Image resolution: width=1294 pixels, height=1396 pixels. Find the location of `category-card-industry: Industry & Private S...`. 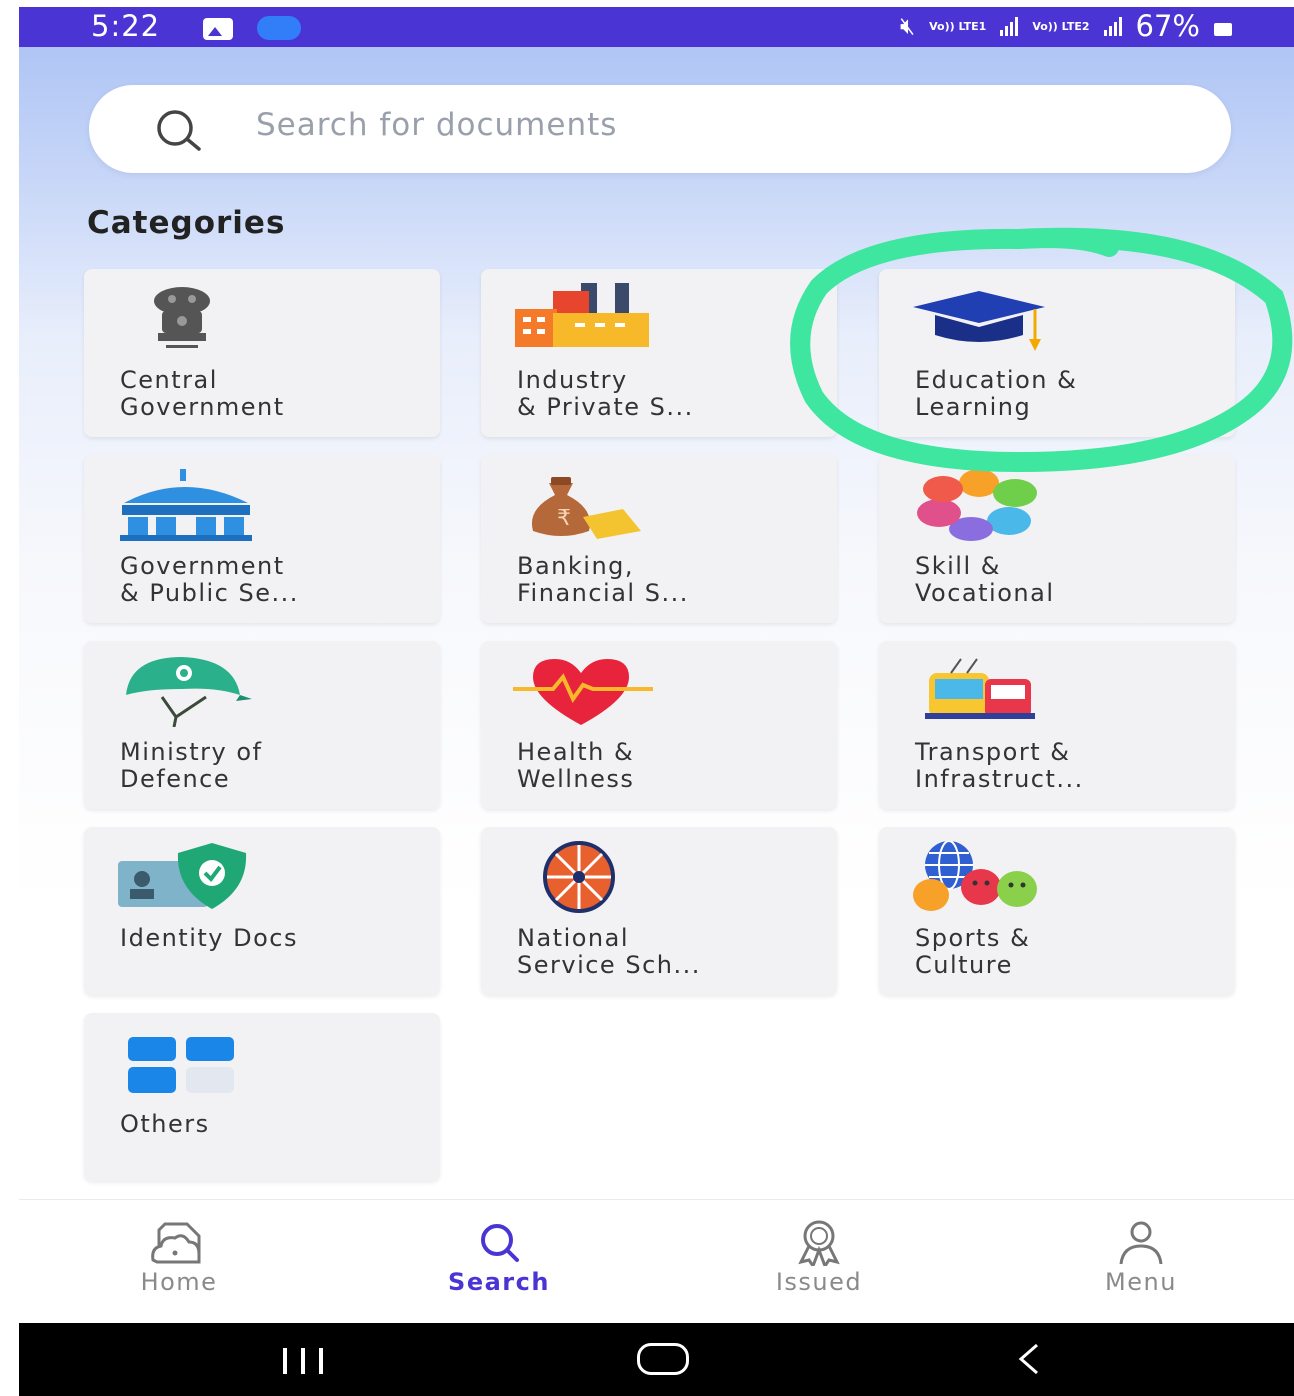

category-card-industry: Industry & Private S... is located at coordinates (659, 353).